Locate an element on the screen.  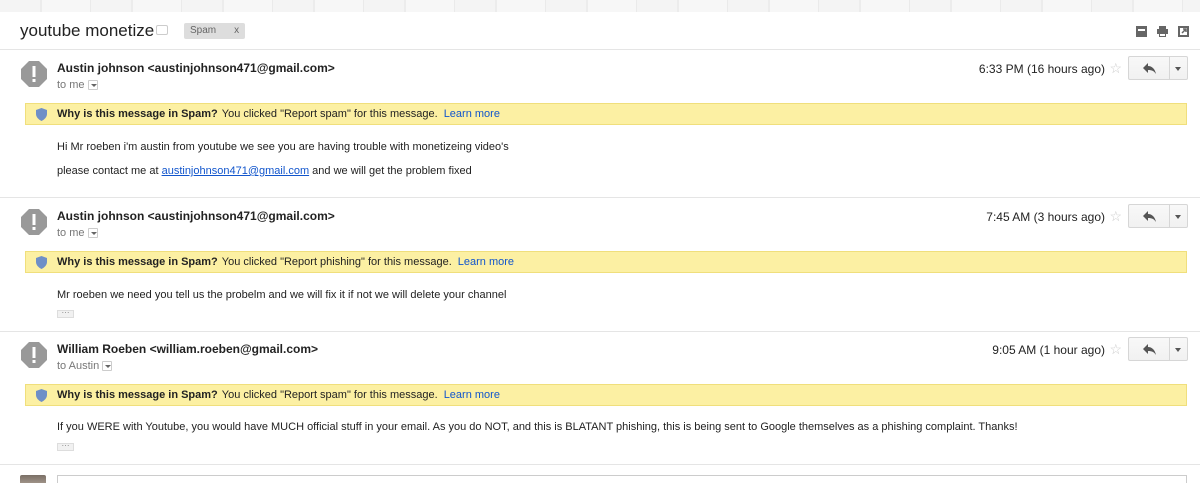
message-time: 7:45 AM (3 hours ago) is located at coordinates (1045, 217).